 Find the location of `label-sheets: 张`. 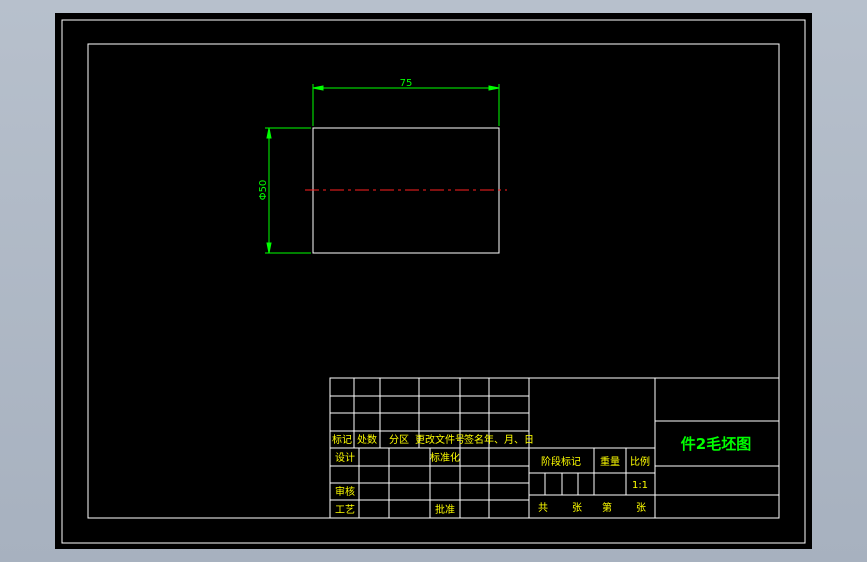

label-sheets: 张 is located at coordinates (577, 508).